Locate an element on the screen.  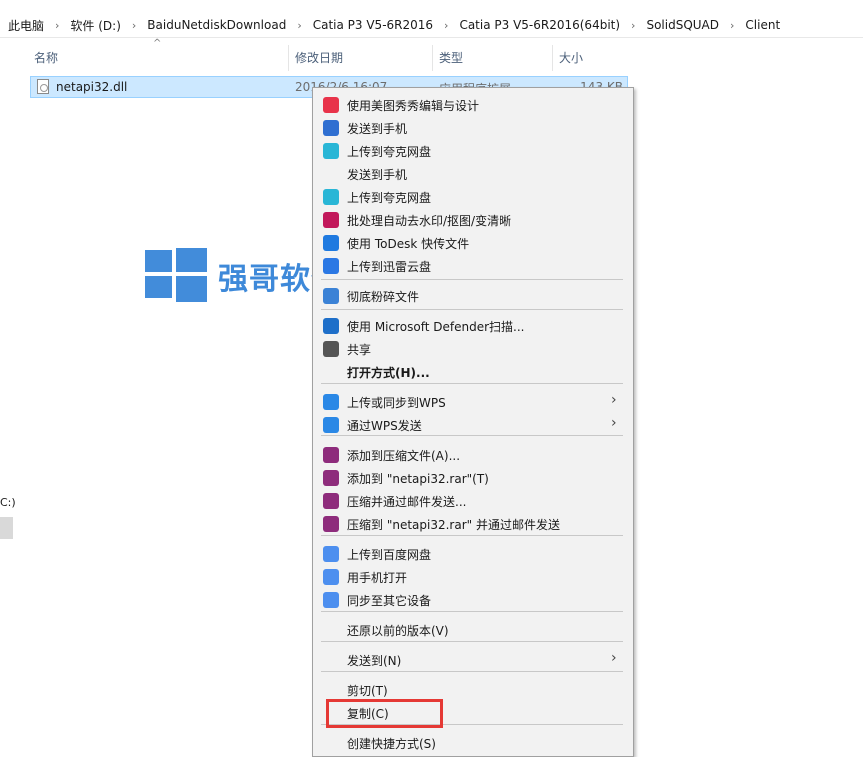
breadcrumb-item: 软件 (D:) is located at coordinates (95, 25).